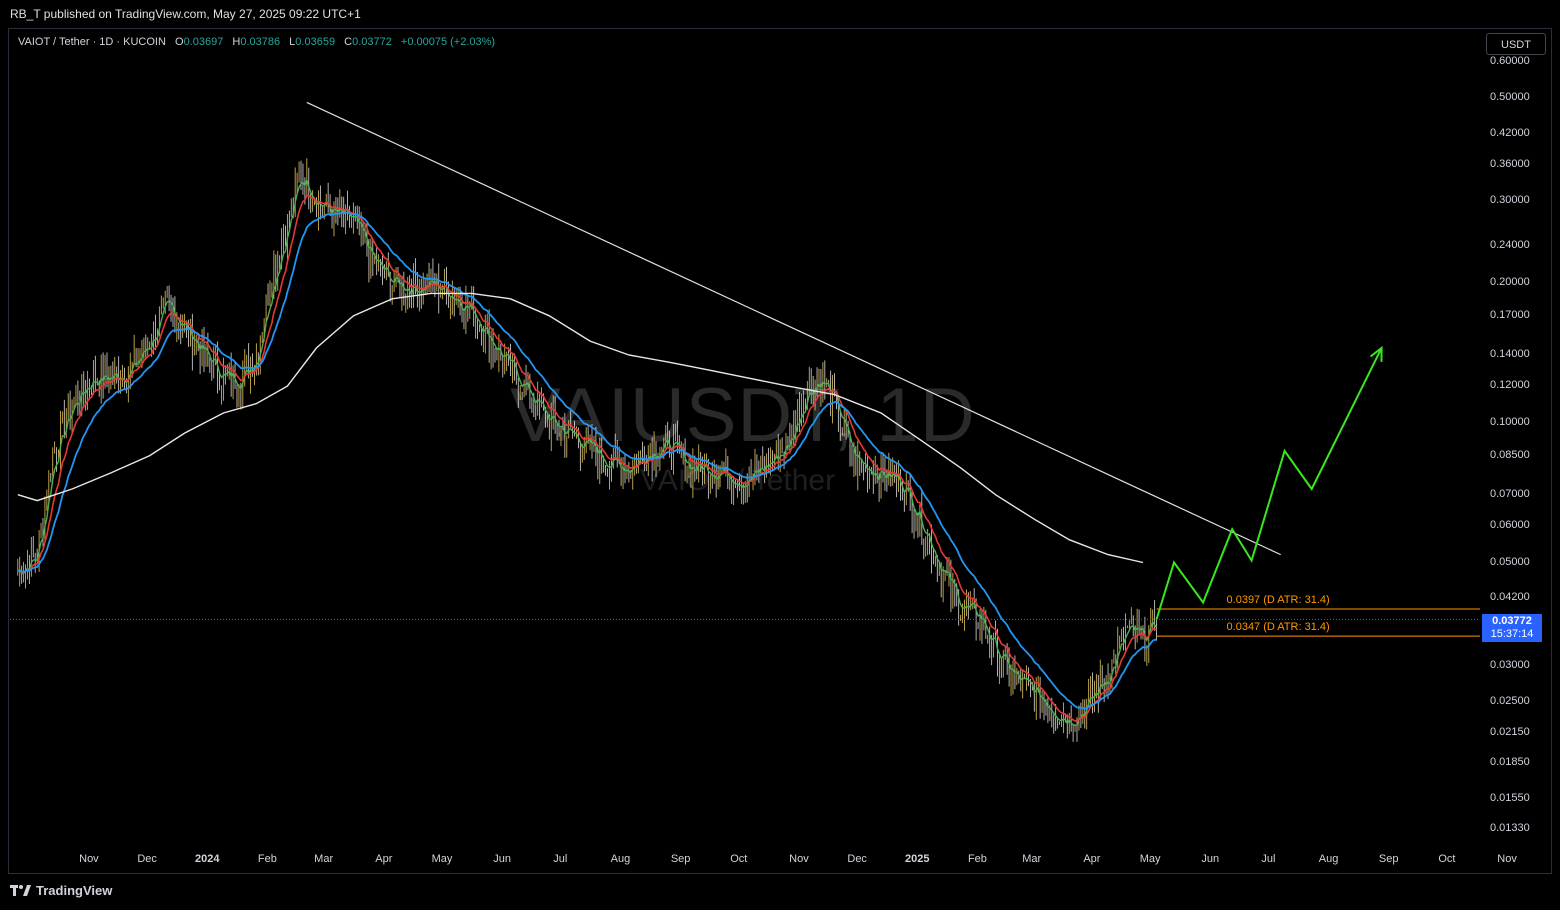  Describe the element at coordinates (1278, 600) in the screenshot. I see `atr-upper-label: 0.0397 (D ATR: 31.4)` at that location.